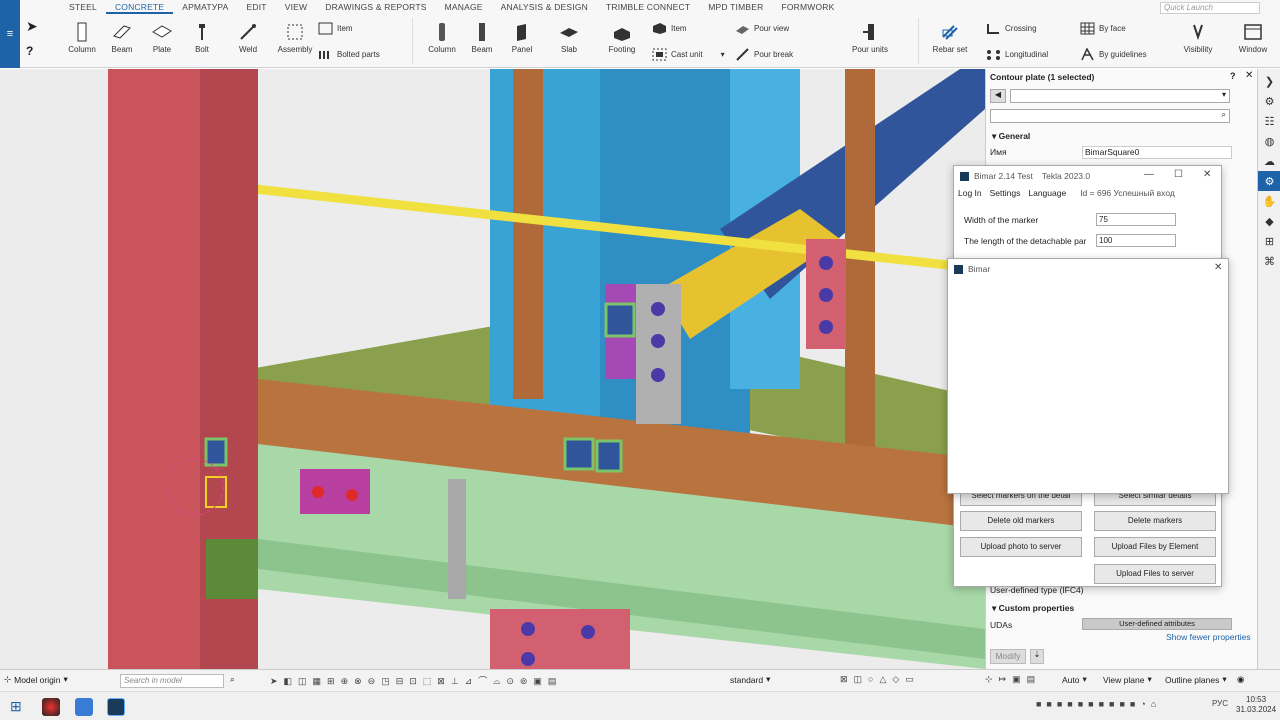  What do you see at coordinates (1196, 679) in the screenshot?
I see `outline-planes-select: Outline planes ▾` at bounding box center [1196, 679].